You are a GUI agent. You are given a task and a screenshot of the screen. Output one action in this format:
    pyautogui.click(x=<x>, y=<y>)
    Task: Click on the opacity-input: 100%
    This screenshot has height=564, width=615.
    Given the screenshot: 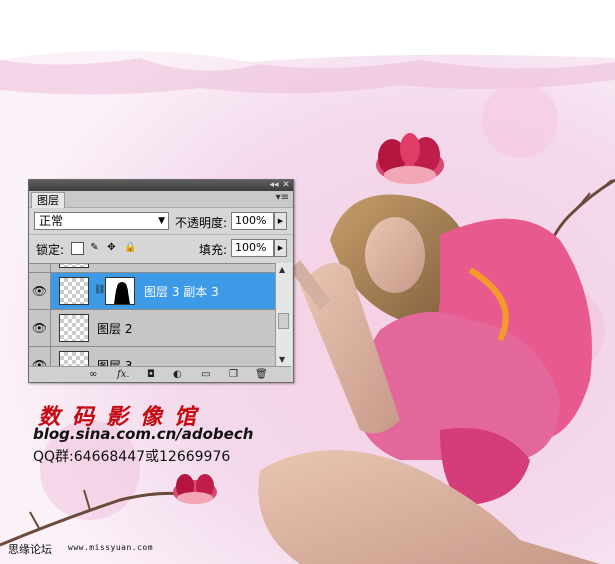 What is the action you would take?
    pyautogui.click(x=252, y=221)
    